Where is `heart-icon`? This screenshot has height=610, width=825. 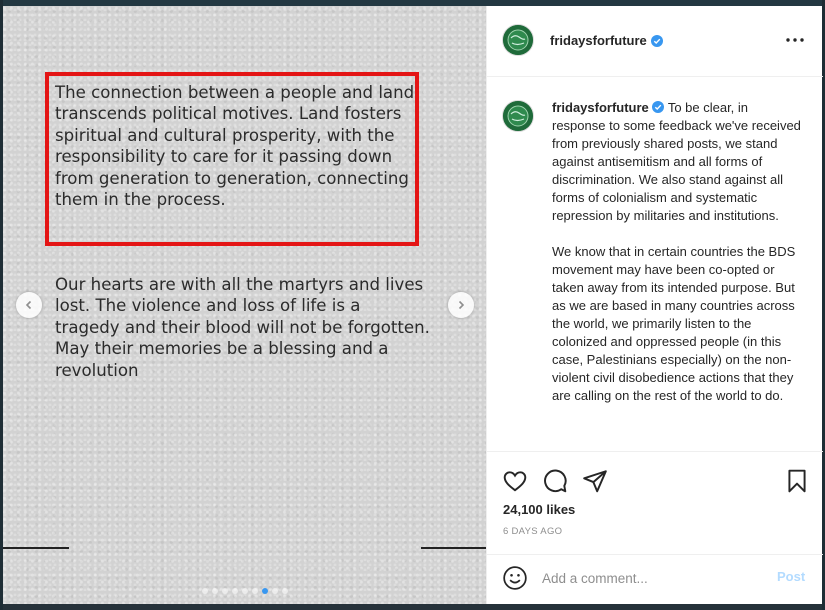 heart-icon is located at coordinates (515, 481).